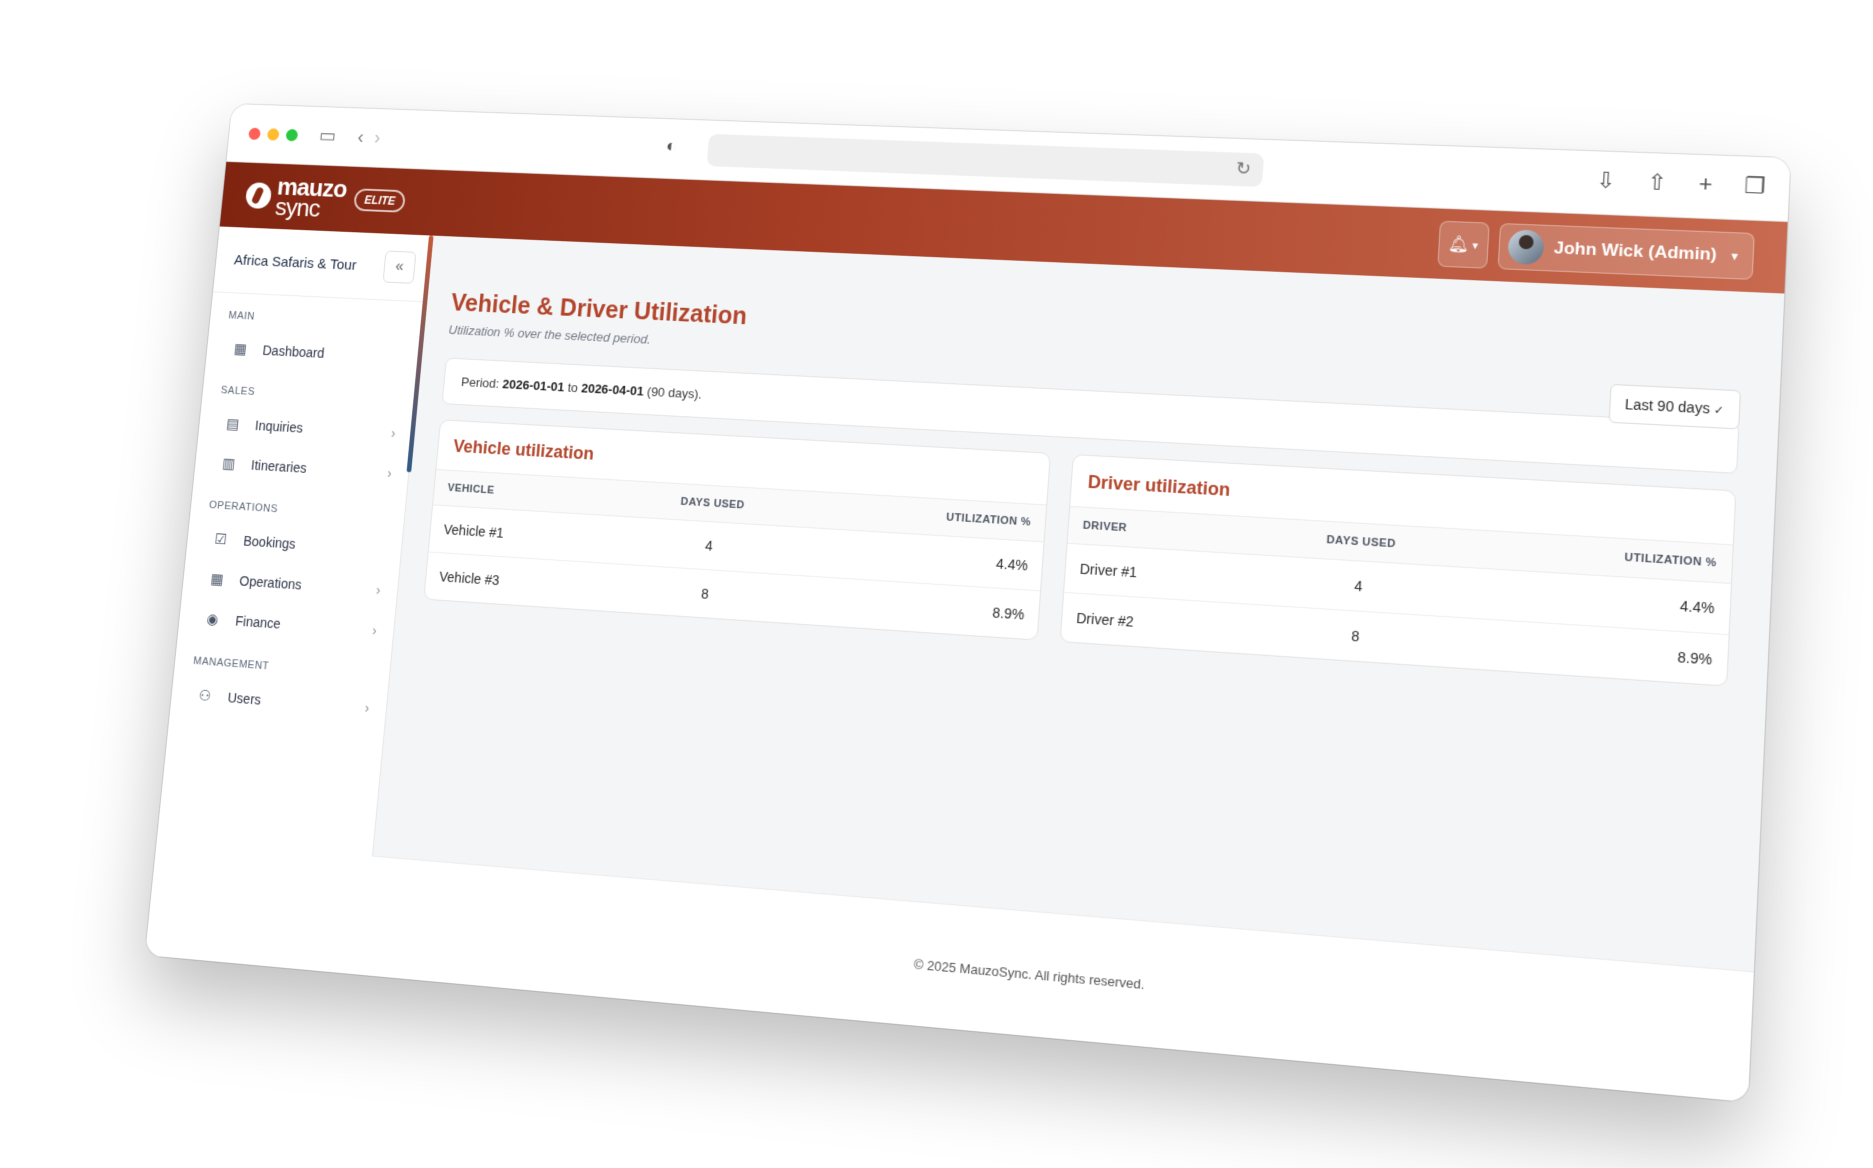  What do you see at coordinates (232, 424) in the screenshot?
I see `inquiries-icon: ▤` at bounding box center [232, 424].